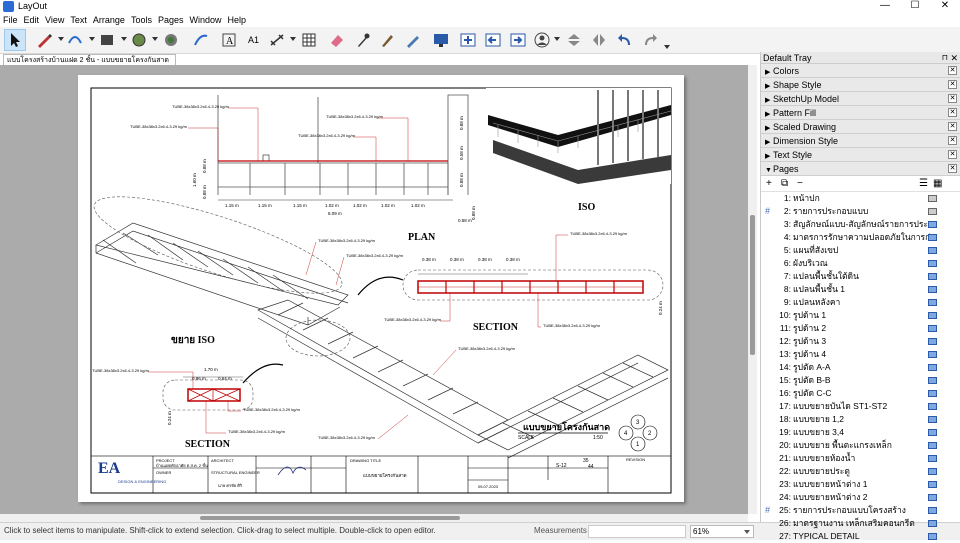 This screenshot has height=543, width=960. I want to click on page-list-item: 15: รูปตัด B-B, so click(860, 380).